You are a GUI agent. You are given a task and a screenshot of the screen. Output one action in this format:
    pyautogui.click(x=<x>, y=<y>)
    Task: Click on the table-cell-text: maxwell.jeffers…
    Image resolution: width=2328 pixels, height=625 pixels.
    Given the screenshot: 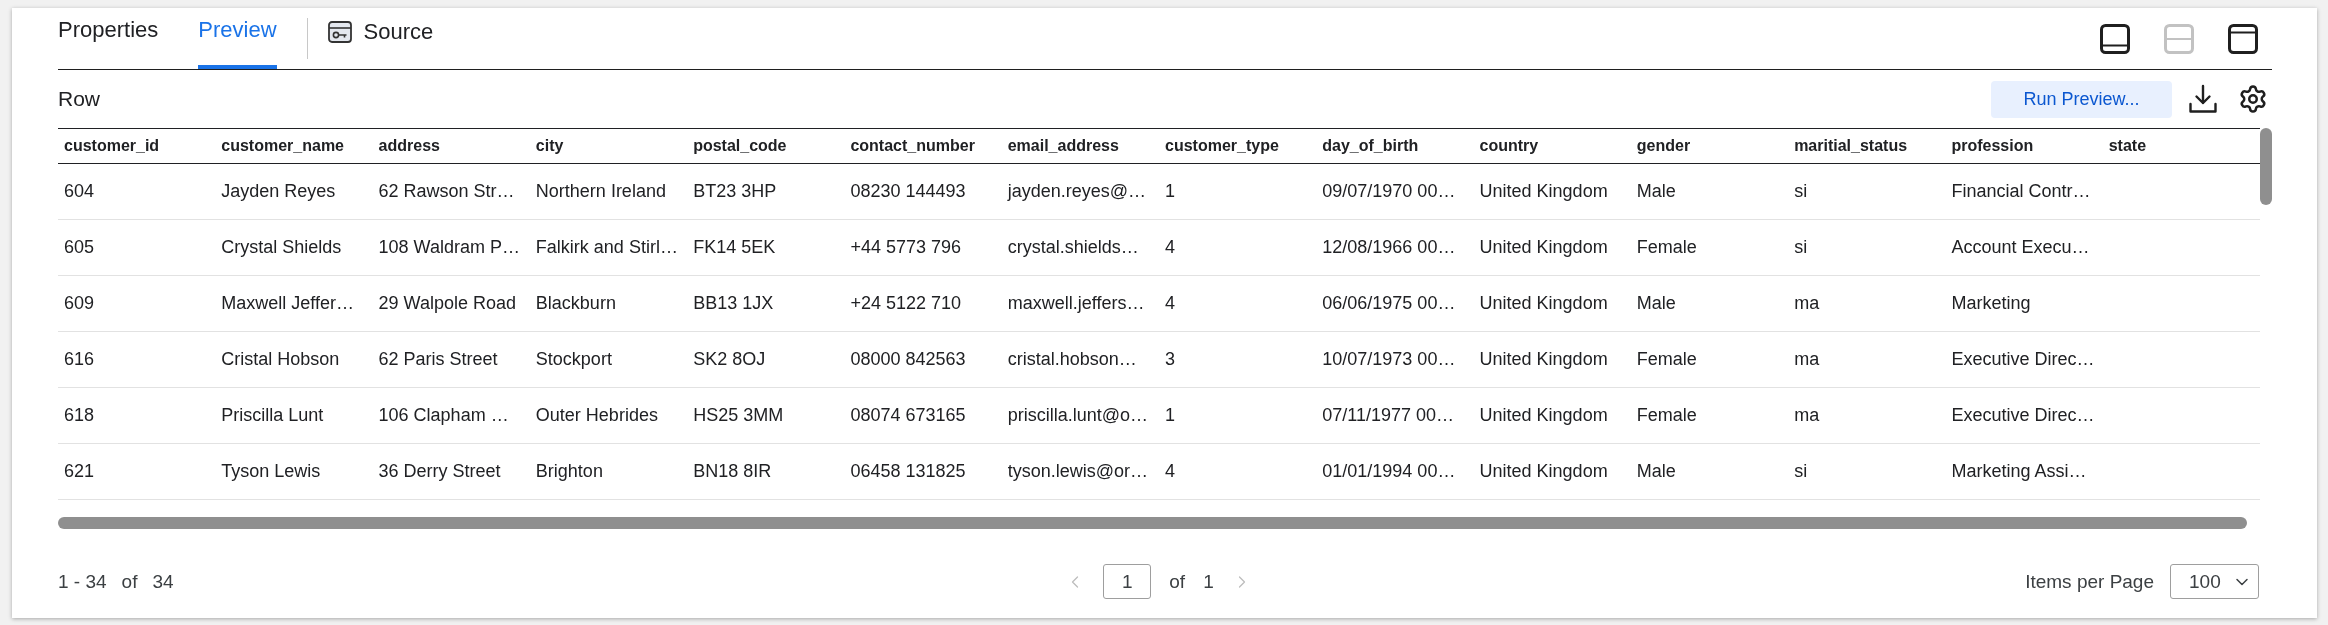 What is the action you would take?
    pyautogui.click(x=1076, y=303)
    